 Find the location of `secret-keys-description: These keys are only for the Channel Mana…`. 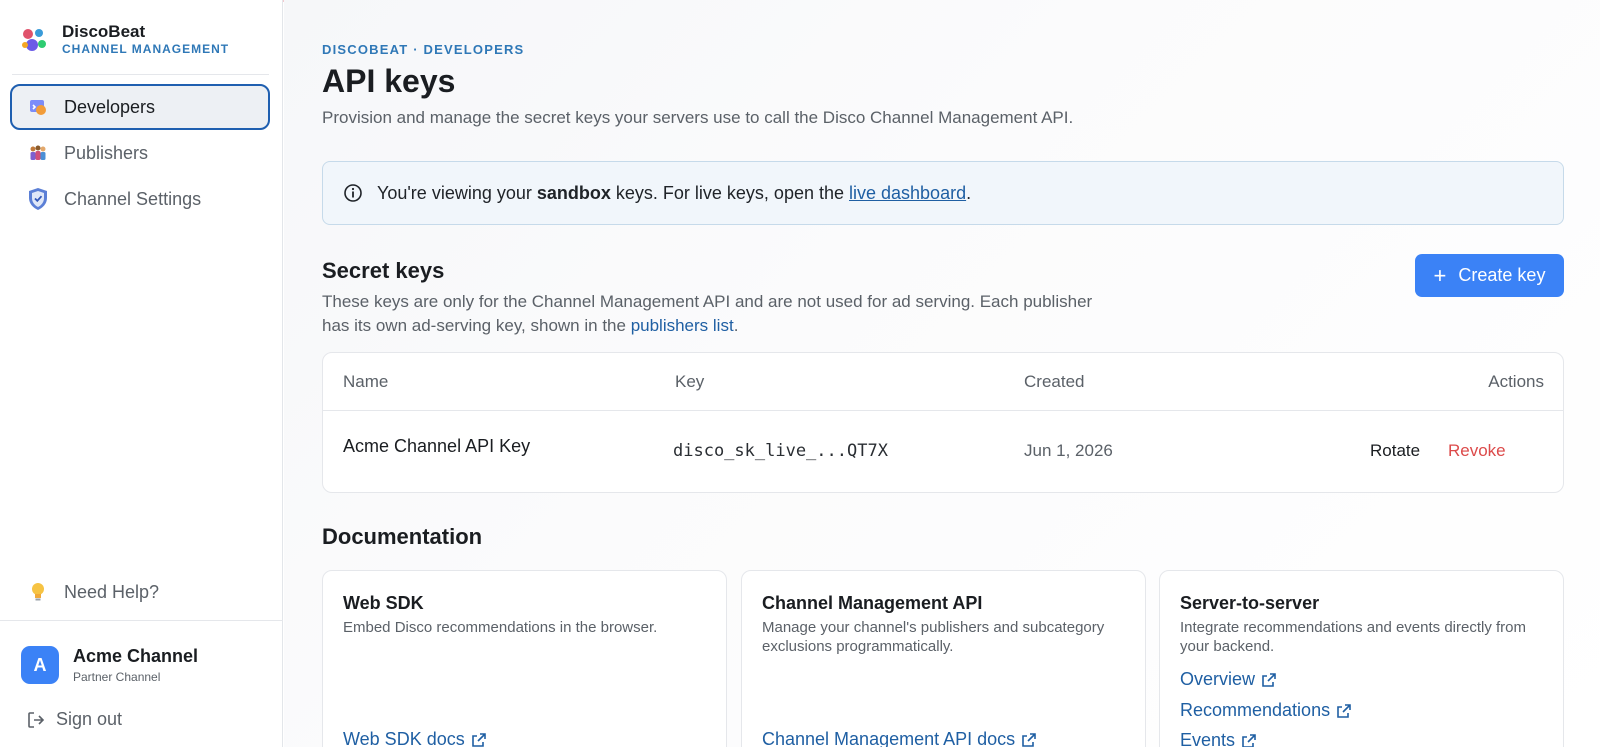

secret-keys-description: These keys are only for the Channel Mana… is located at coordinates (722, 314).